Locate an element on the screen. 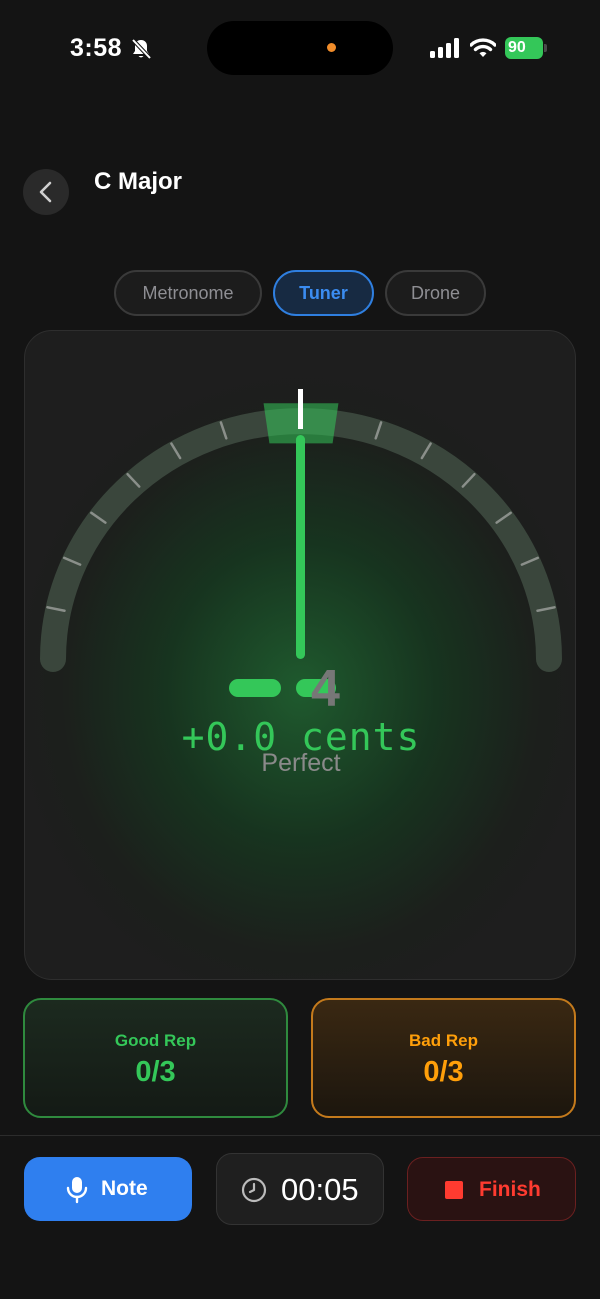  tab-drone: Drone is located at coordinates (435, 293).